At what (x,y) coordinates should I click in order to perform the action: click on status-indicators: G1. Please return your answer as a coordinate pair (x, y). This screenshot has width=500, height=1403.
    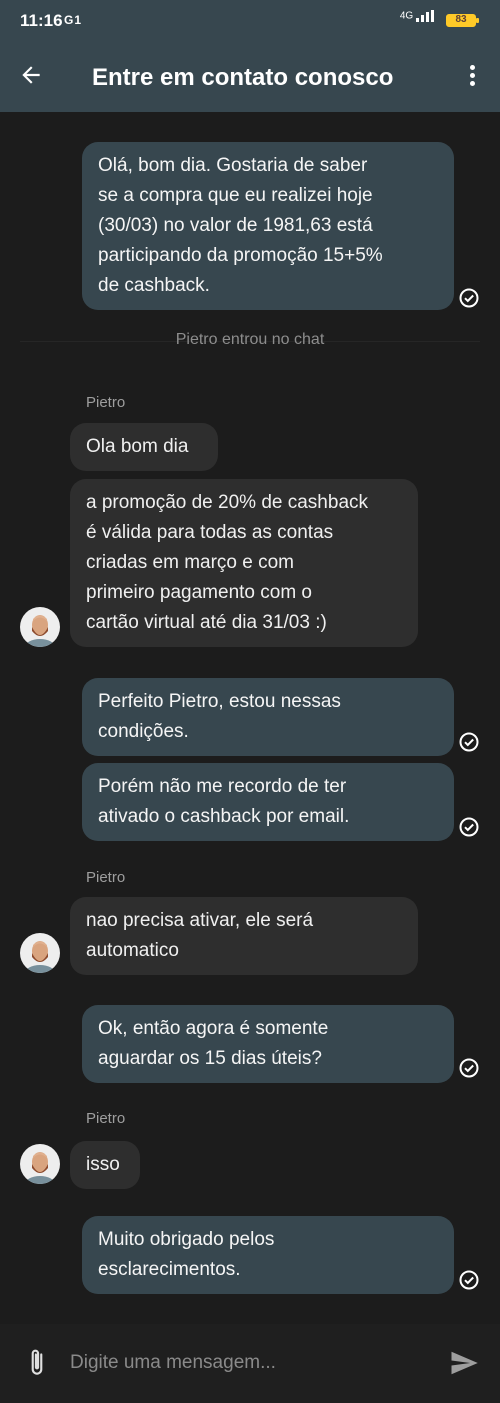
    Looking at the image, I should click on (73, 20).